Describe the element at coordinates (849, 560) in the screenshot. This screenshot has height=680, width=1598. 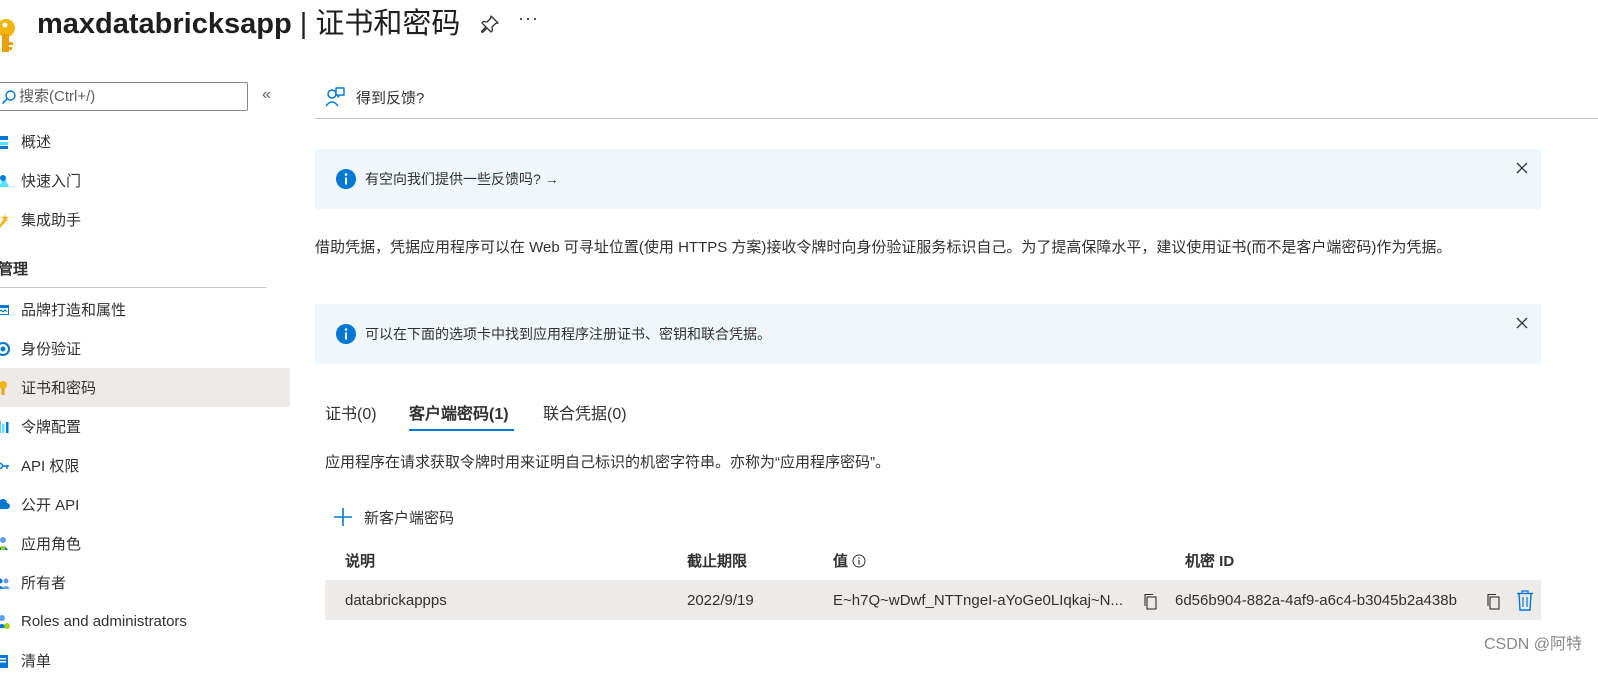
I see `column-header-value: 值` at that location.